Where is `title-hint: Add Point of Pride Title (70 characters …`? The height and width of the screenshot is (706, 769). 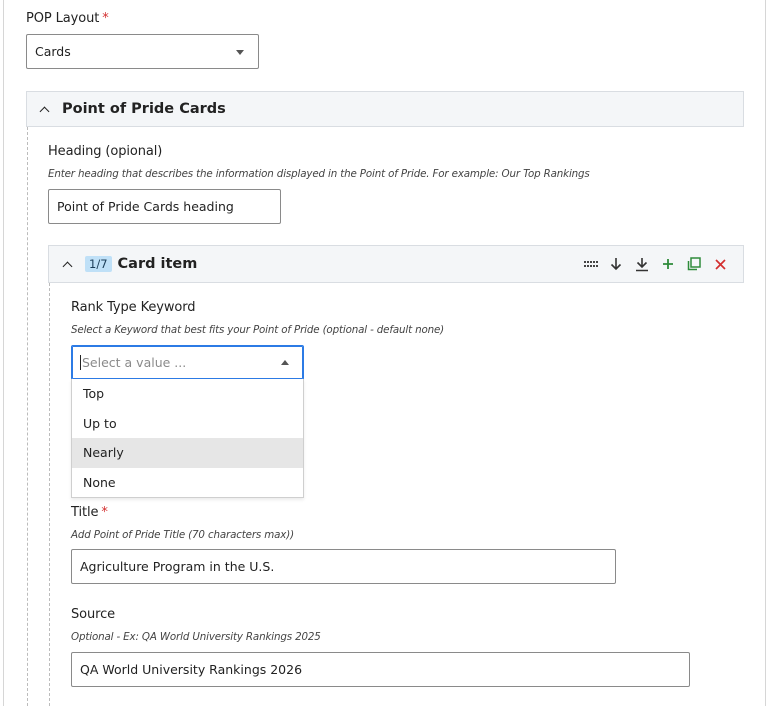 title-hint: Add Point of Pride Title (70 characters … is located at coordinates (182, 535).